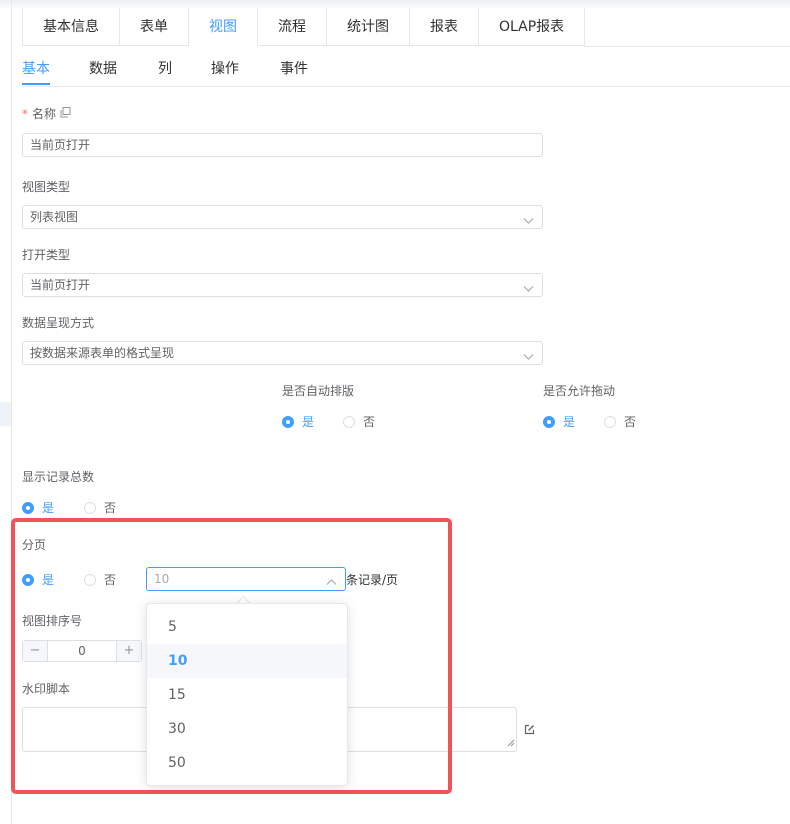 Image resolution: width=790 pixels, height=824 pixels. I want to click on tab-report: 报表, so click(444, 27).